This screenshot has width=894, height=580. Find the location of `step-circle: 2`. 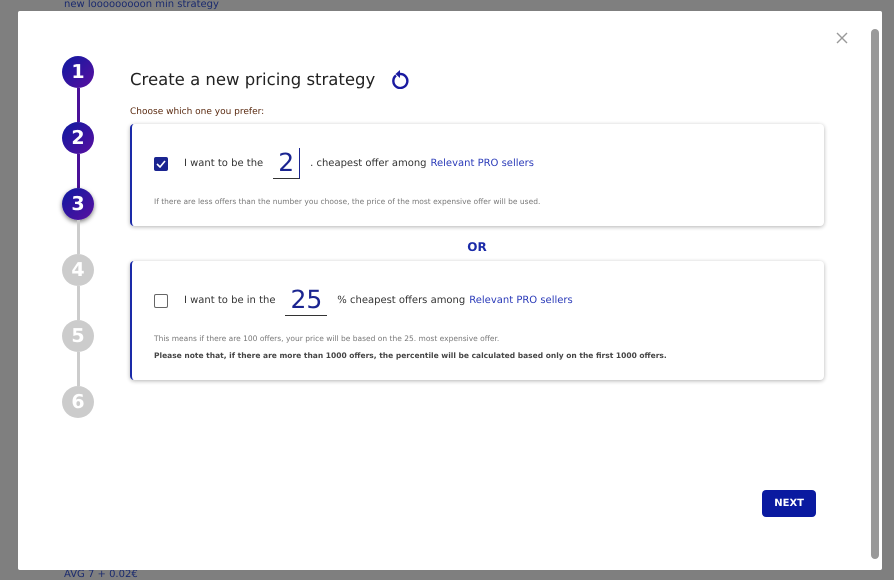

step-circle: 2 is located at coordinates (78, 138).